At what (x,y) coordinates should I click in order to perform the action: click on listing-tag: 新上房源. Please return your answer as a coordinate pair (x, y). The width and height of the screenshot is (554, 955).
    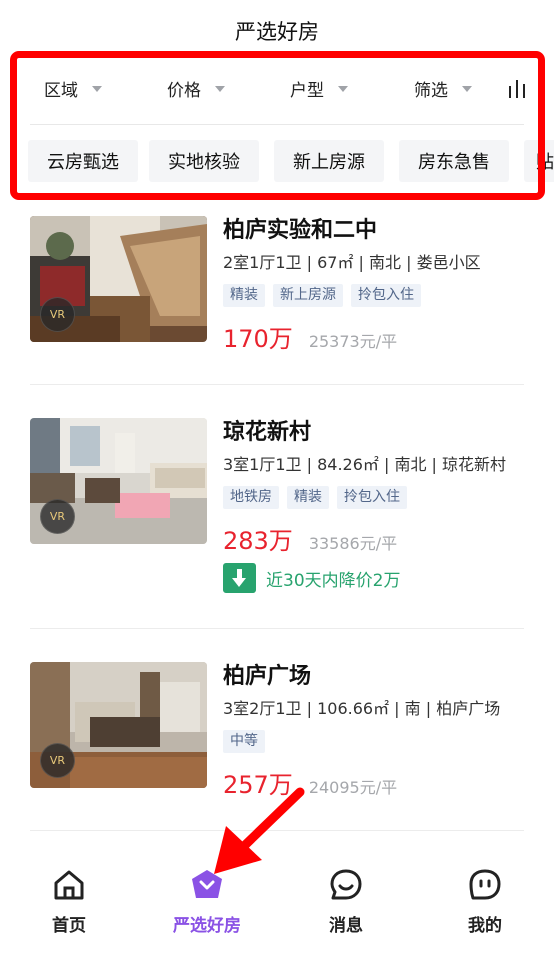
    Looking at the image, I should click on (308, 295).